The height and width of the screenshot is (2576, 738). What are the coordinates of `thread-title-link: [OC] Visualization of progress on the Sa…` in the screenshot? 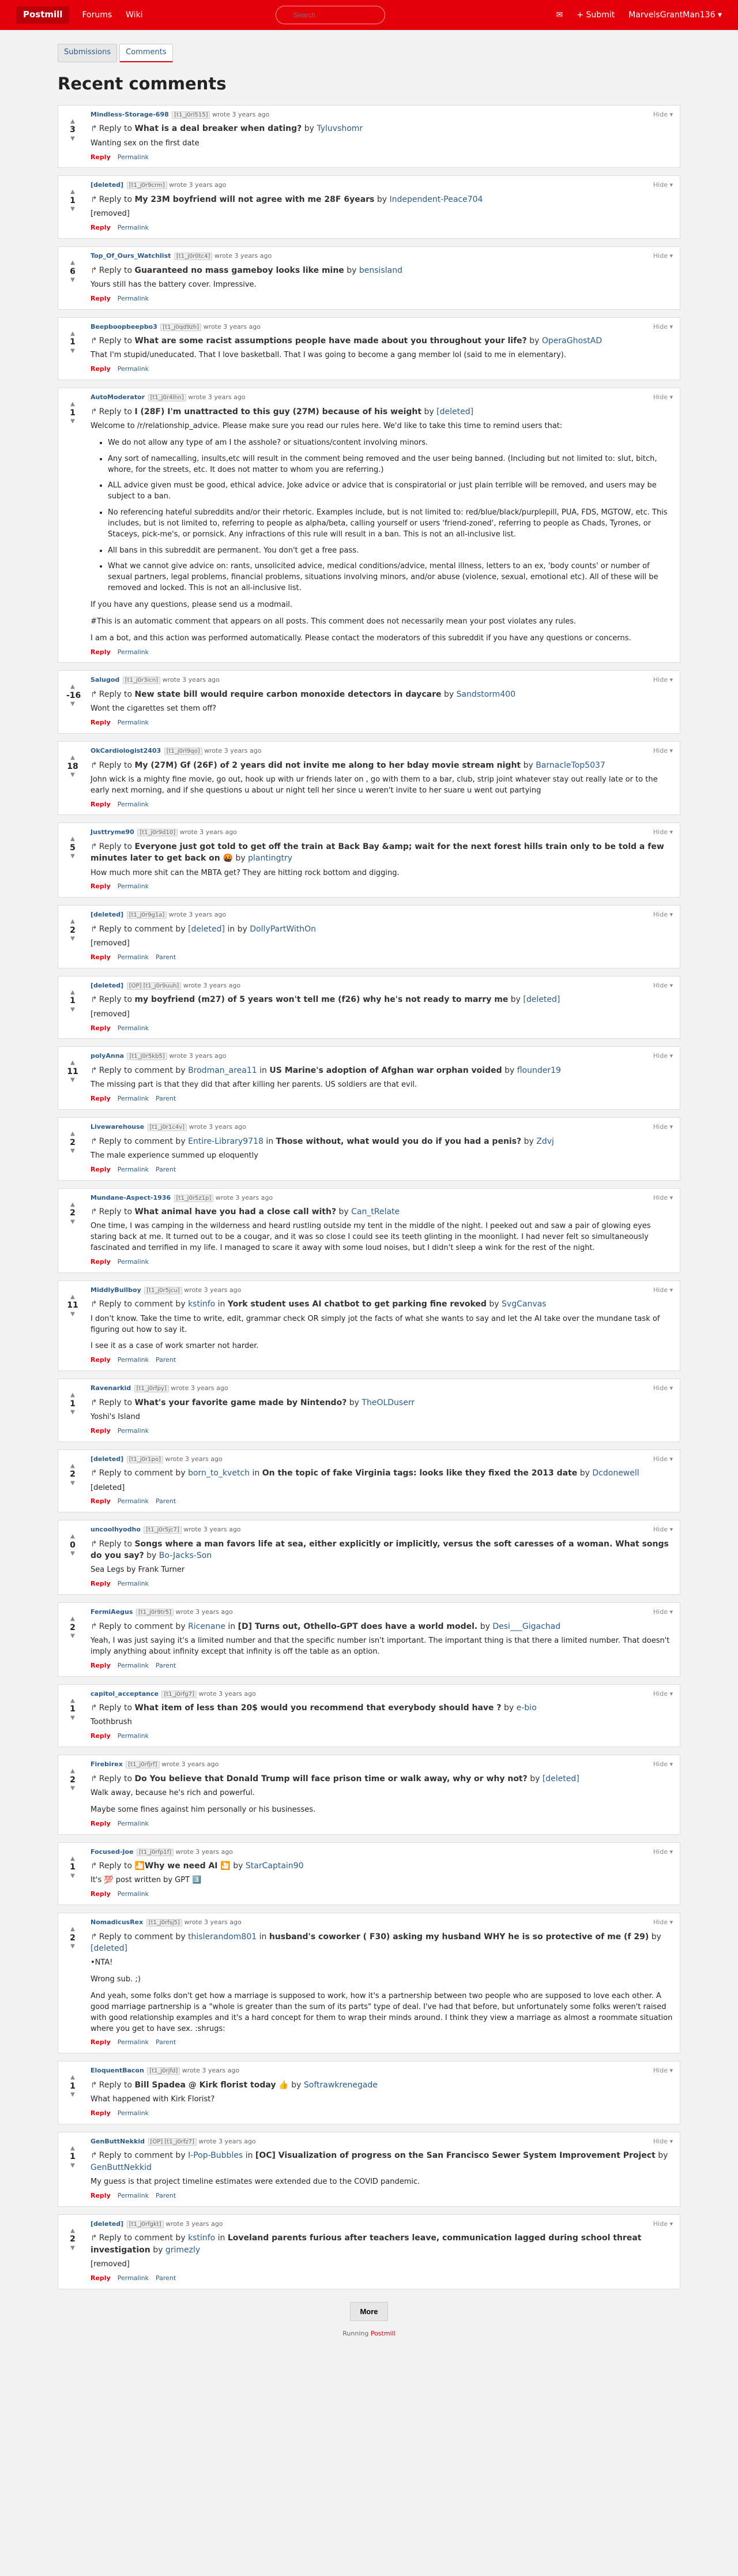 It's located at (455, 2155).